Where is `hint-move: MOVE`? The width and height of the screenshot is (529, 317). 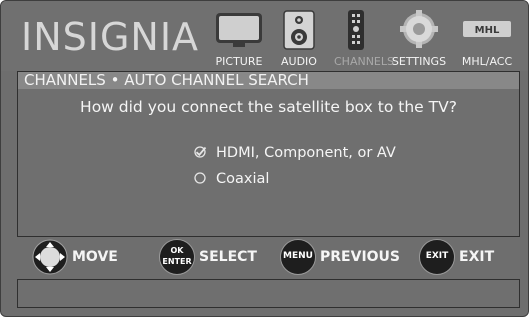 hint-move: MOVE is located at coordinates (77, 257).